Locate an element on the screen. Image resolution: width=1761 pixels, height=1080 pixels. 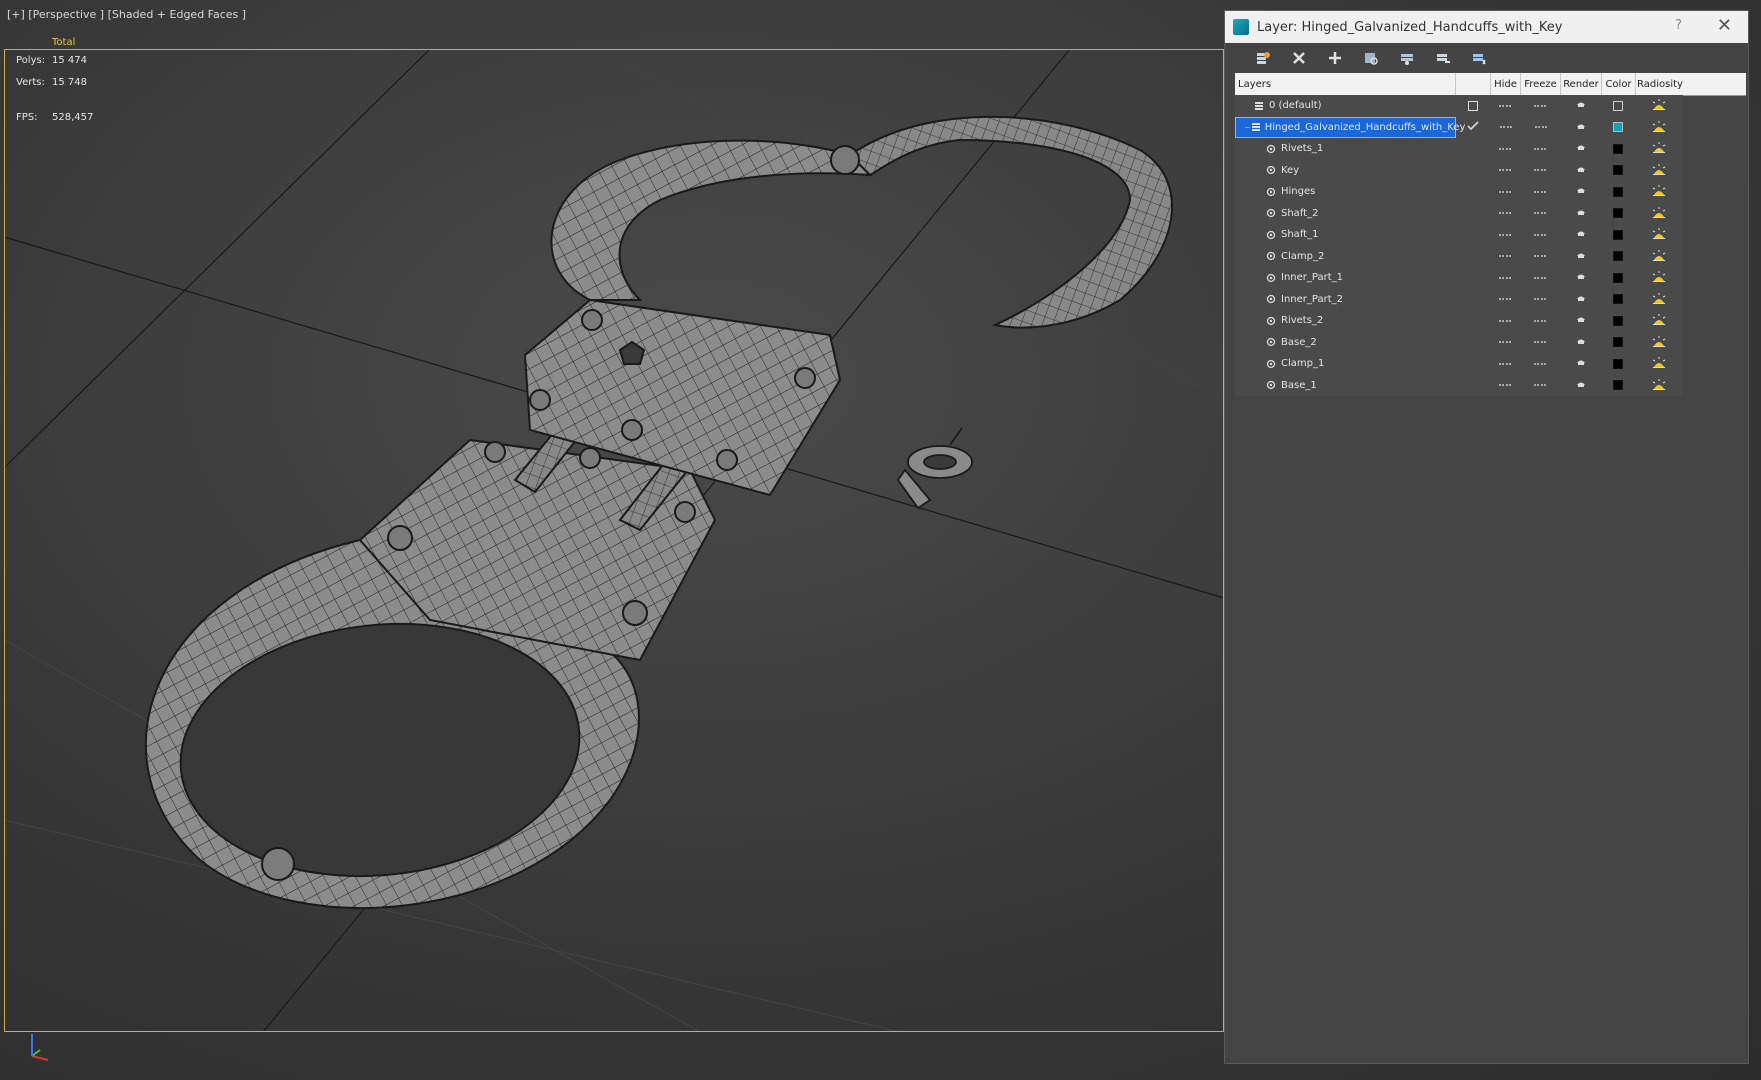
layer-name-cell: Rivets_1 is located at coordinates (1345, 149).